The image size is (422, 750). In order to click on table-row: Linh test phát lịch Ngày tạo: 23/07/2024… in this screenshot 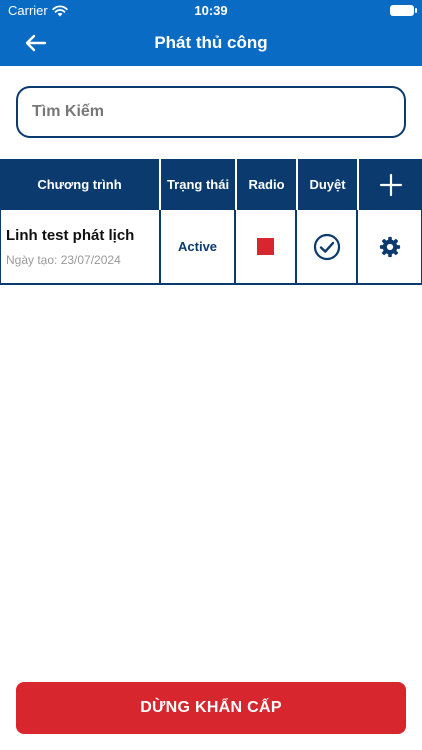, I will do `click(211, 247)`.